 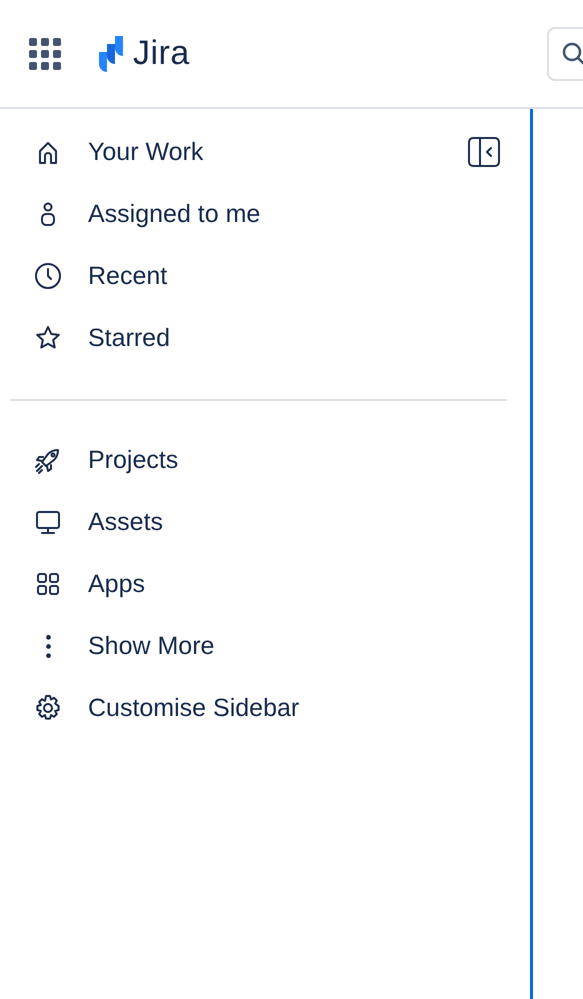 I want to click on nav-item: Projects, so click(x=105, y=460).